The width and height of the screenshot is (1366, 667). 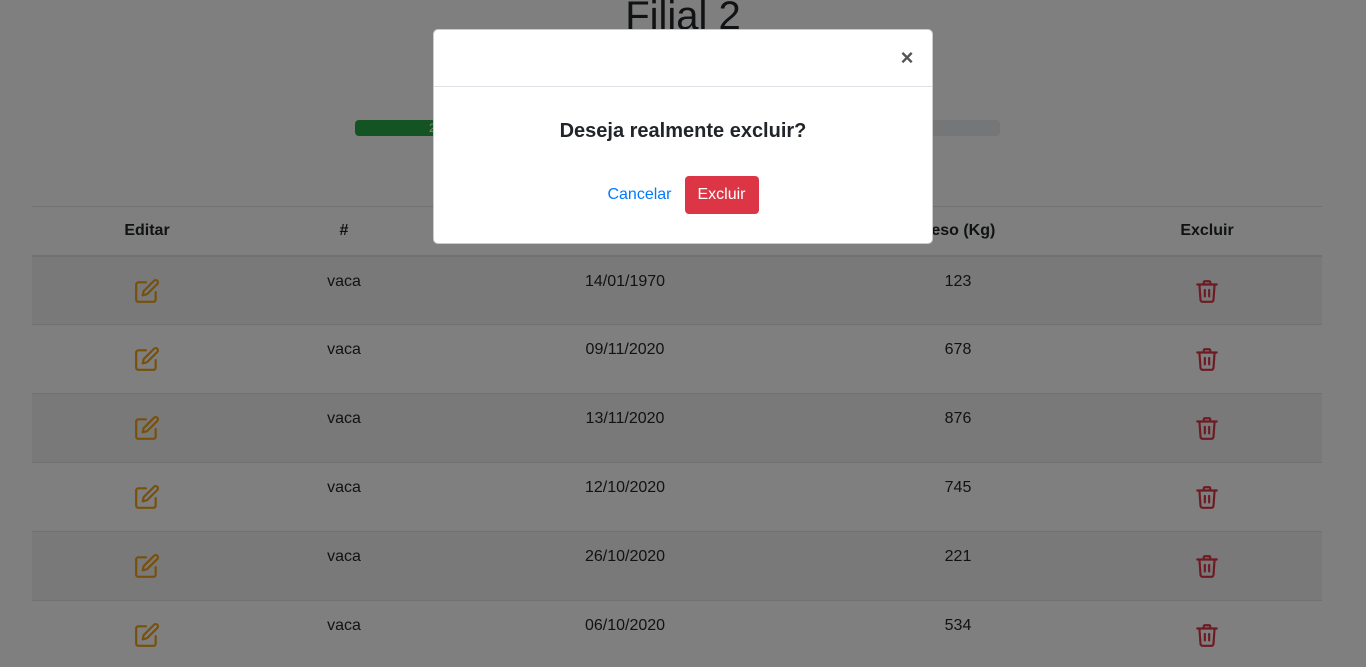 What do you see at coordinates (907, 58) in the screenshot?
I see `close-icon: ×` at bounding box center [907, 58].